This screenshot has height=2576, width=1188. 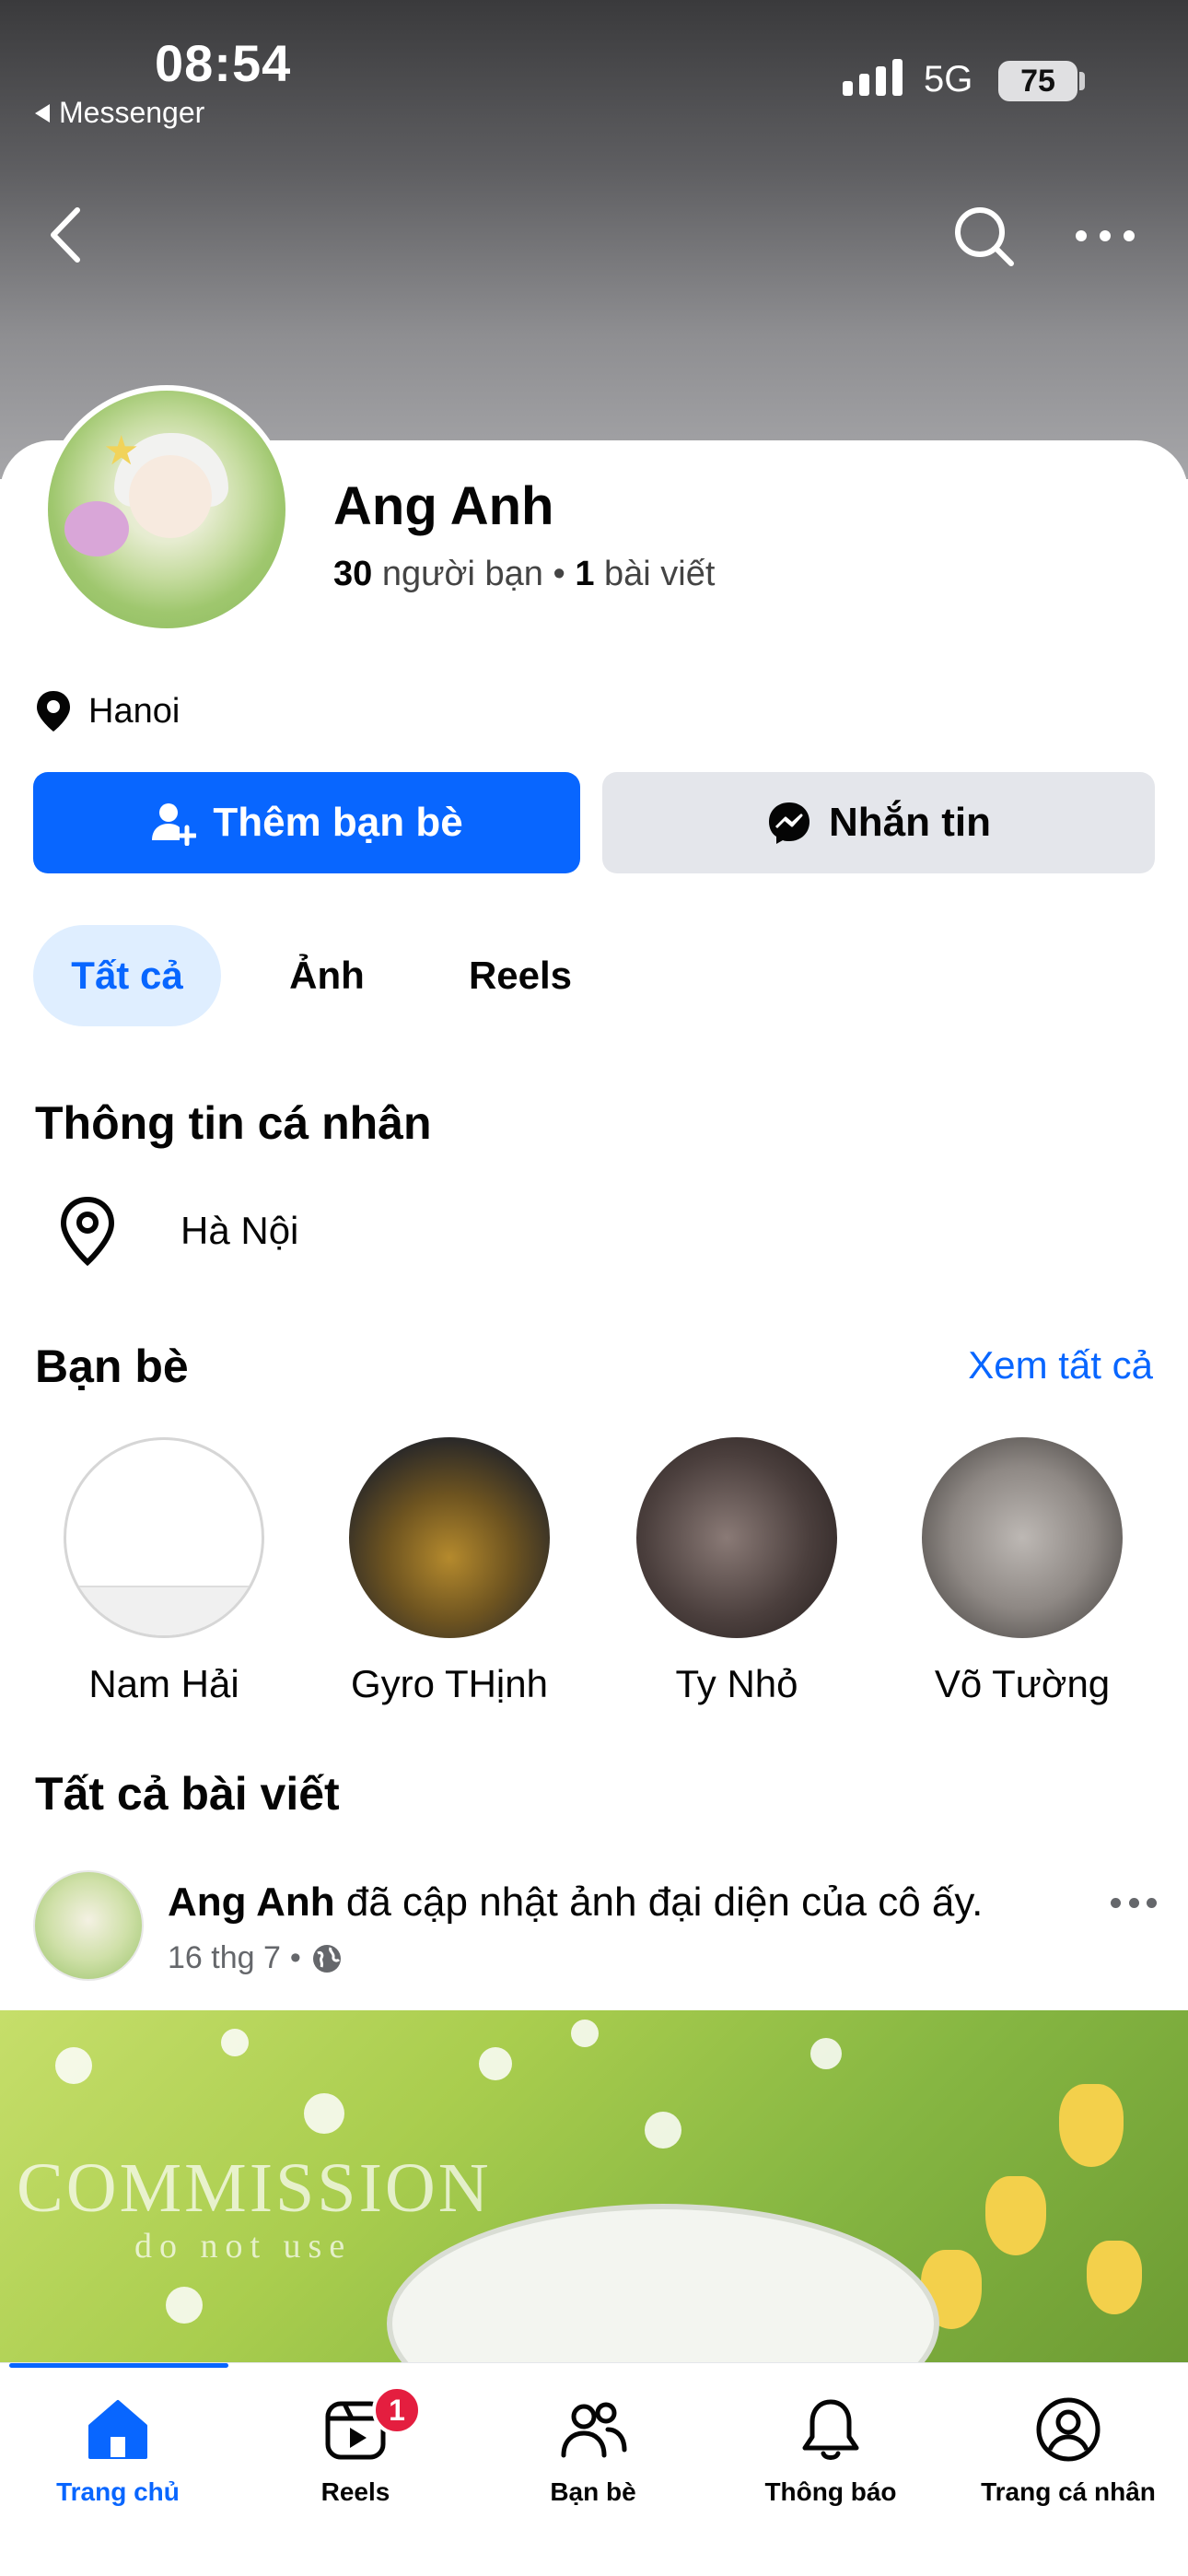 I want to click on post-more-options-icon, so click(x=1134, y=1905).